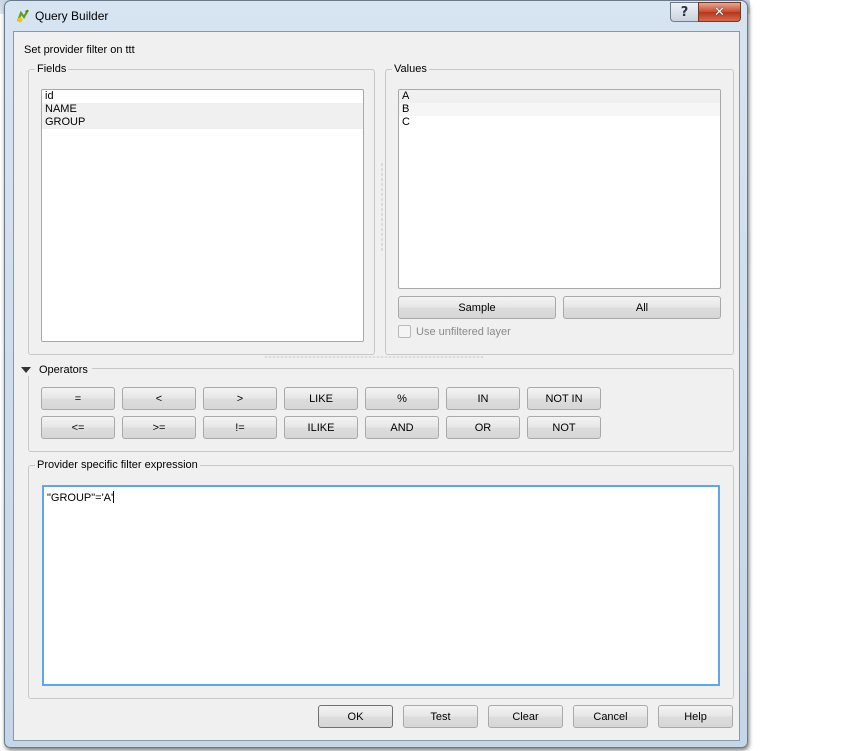 The image size is (864, 751). What do you see at coordinates (374, 357) in the screenshot?
I see `horizontal-splitter-handle` at bounding box center [374, 357].